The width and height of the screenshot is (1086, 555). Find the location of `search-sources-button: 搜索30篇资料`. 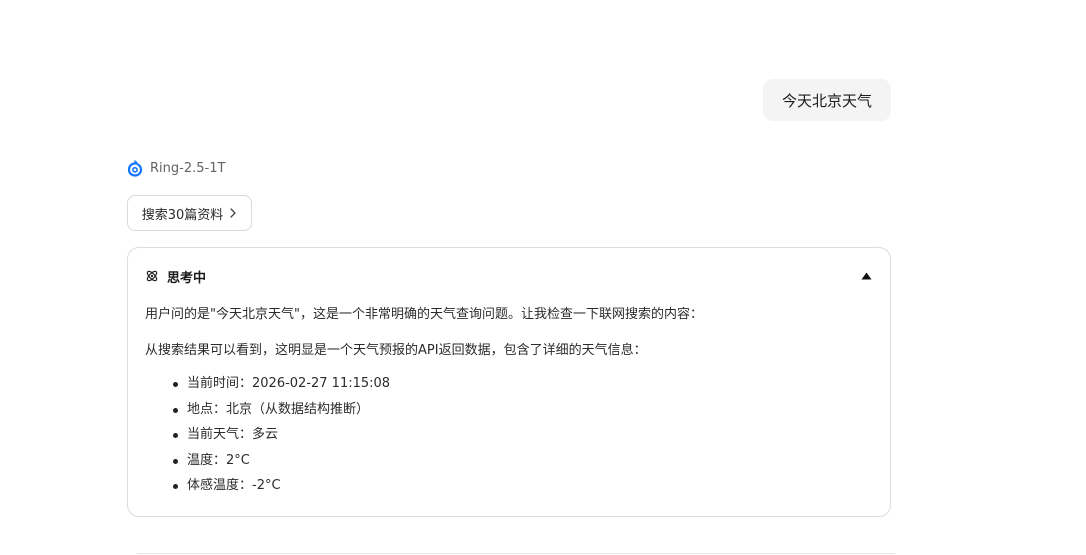

search-sources-button: 搜索30篇资料 is located at coordinates (189, 213).